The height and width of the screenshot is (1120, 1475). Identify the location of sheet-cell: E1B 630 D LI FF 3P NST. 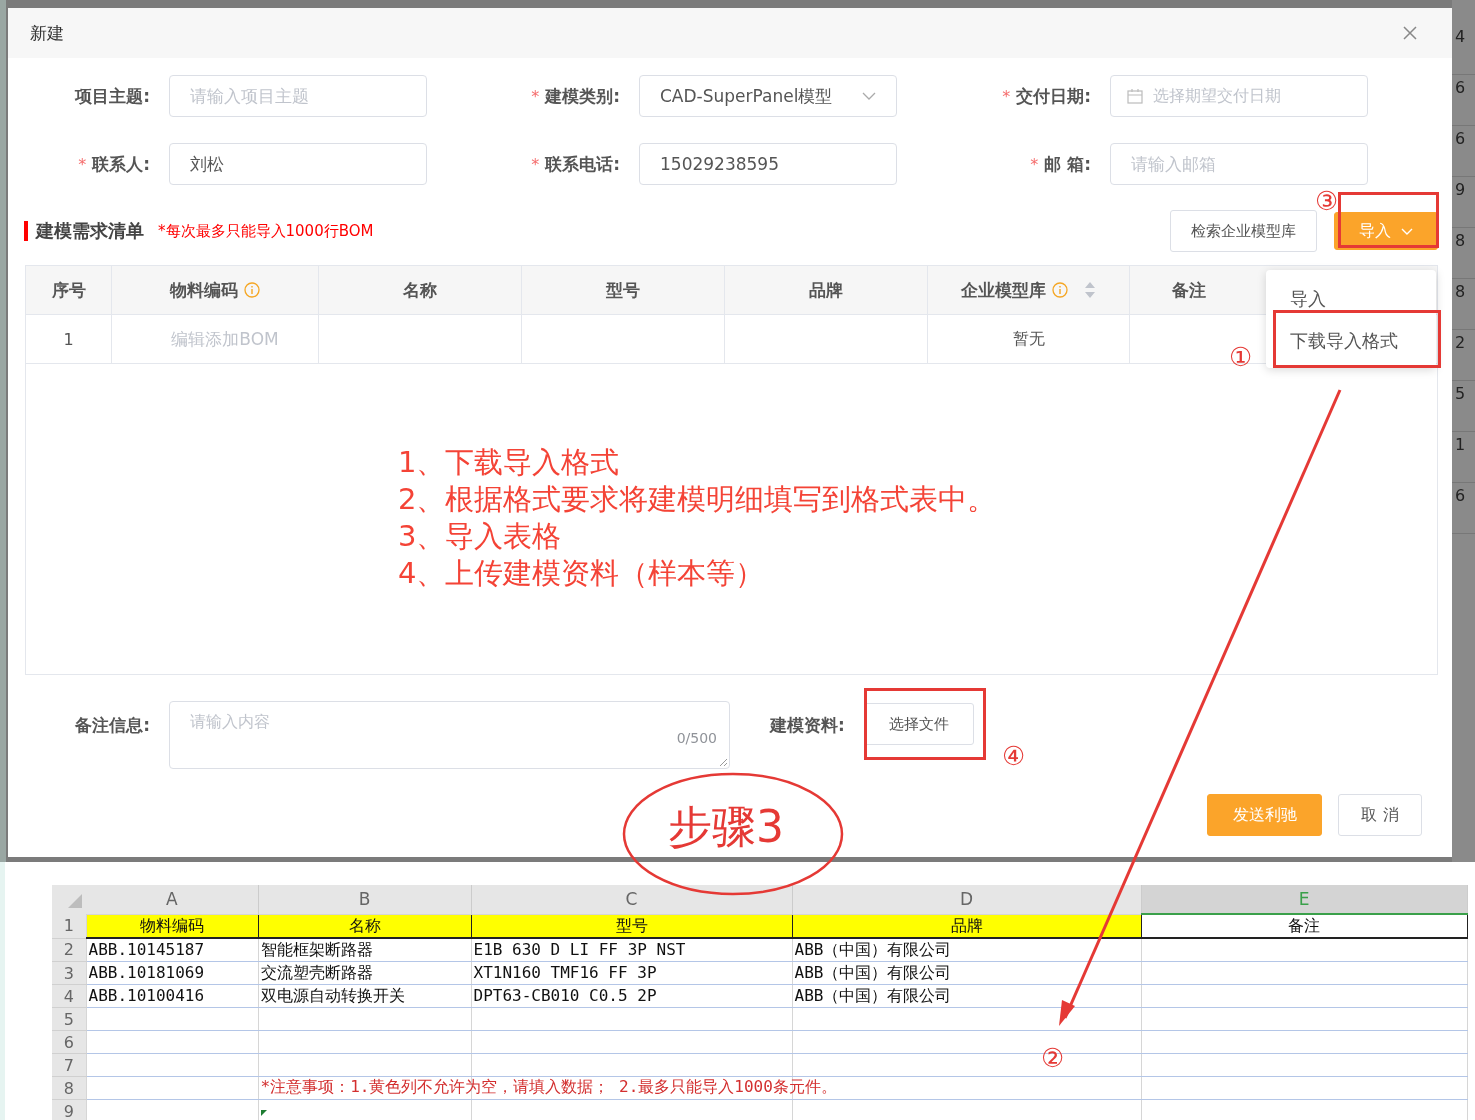
(631, 950).